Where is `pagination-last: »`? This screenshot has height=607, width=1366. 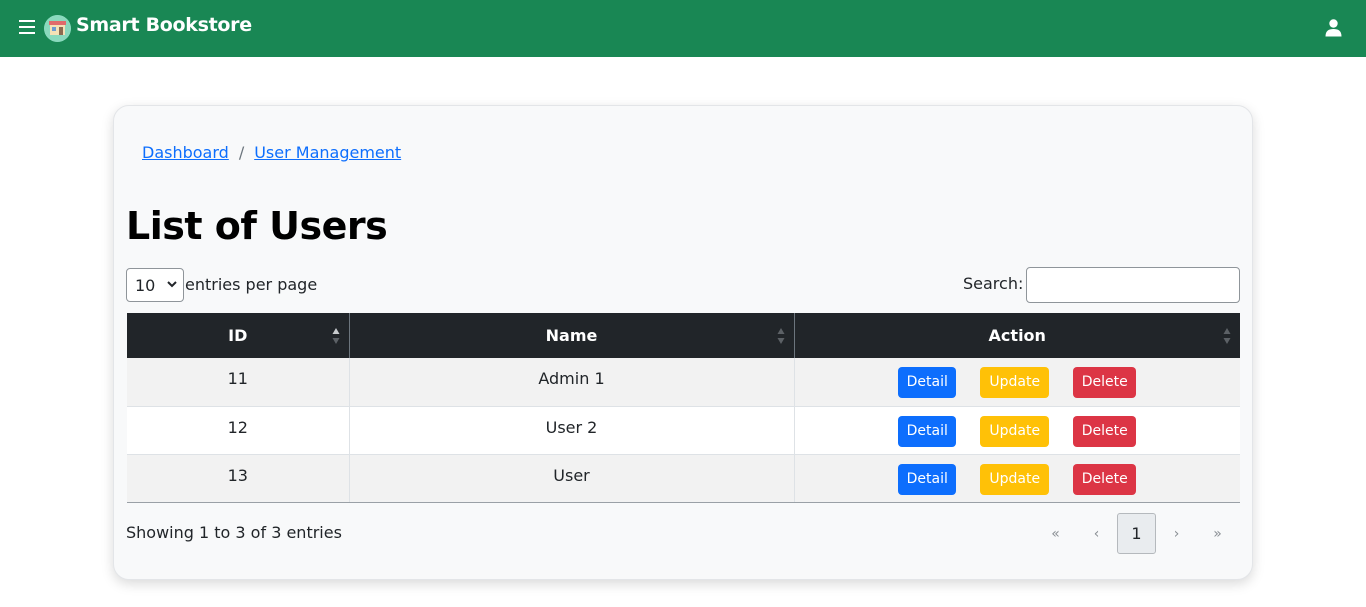 pagination-last: » is located at coordinates (1217, 533).